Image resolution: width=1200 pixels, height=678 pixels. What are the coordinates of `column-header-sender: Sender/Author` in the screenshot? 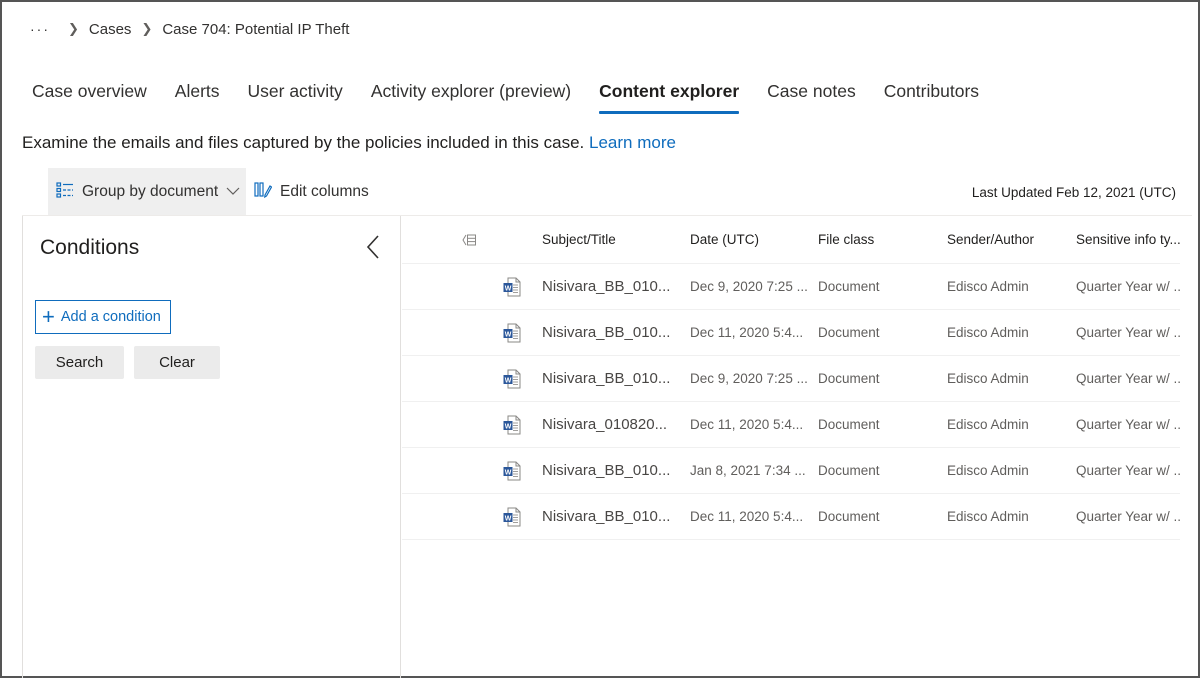 It's located at (1007, 239).